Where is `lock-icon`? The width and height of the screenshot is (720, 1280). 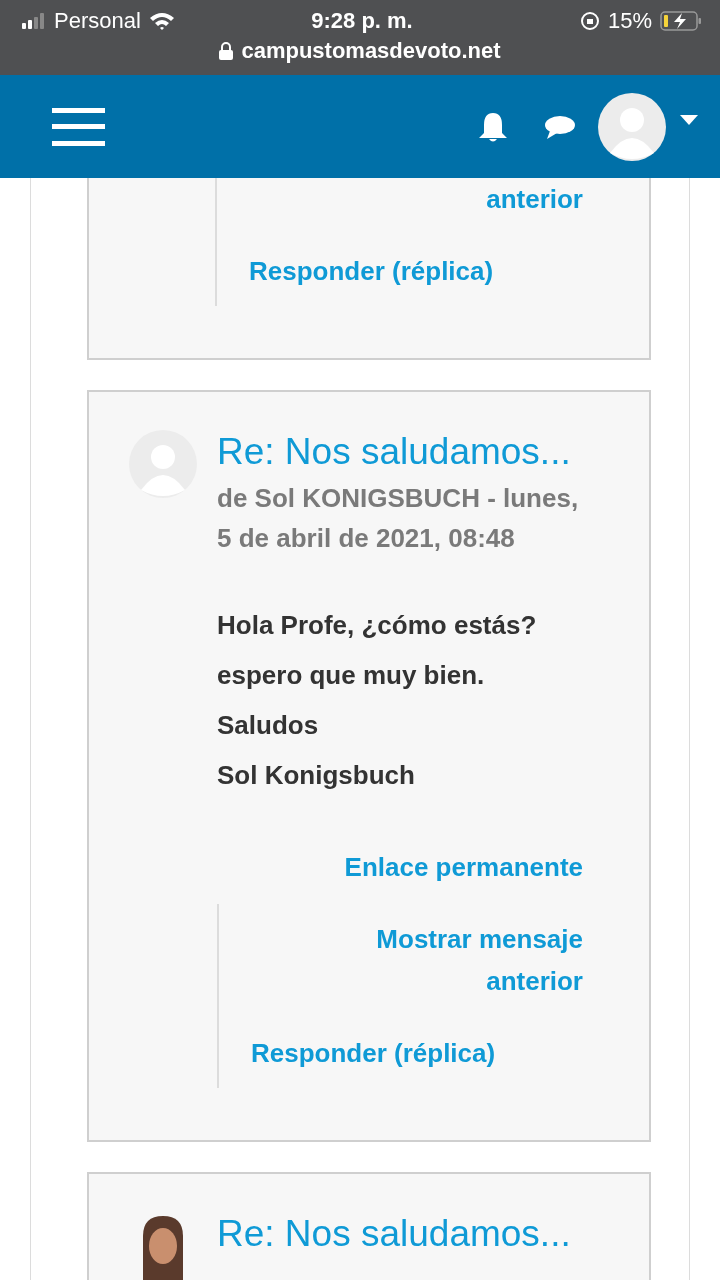
lock-icon is located at coordinates (226, 51).